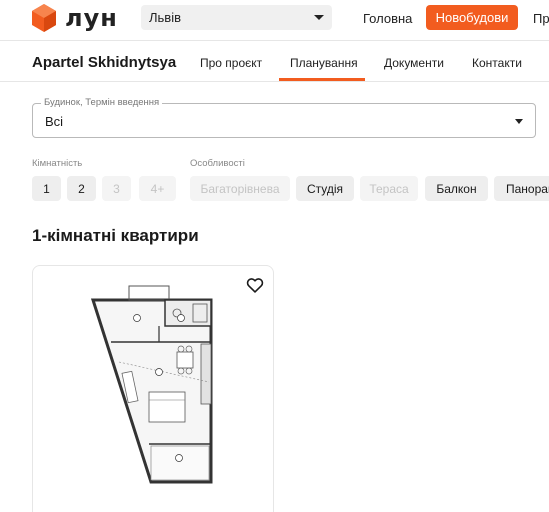 The height and width of the screenshot is (512, 549). What do you see at coordinates (240, 188) in the screenshot?
I see `feature-chip-multilevel: Багаторівнева` at bounding box center [240, 188].